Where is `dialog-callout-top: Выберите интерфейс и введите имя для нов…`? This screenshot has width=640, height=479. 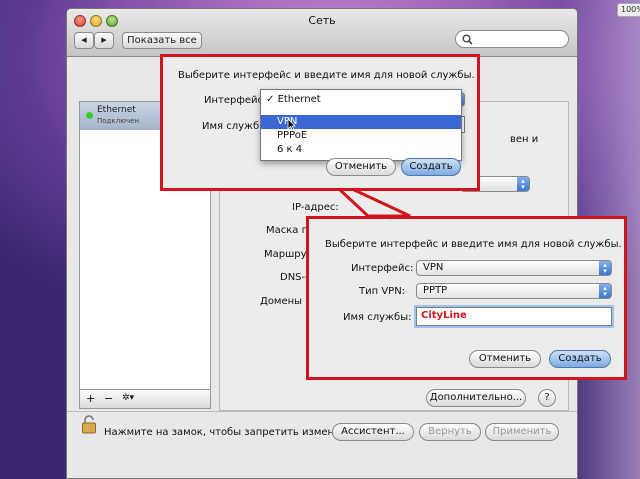
dialog-callout-top: Выберите интерфейс и введите имя для нов… is located at coordinates (320, 122).